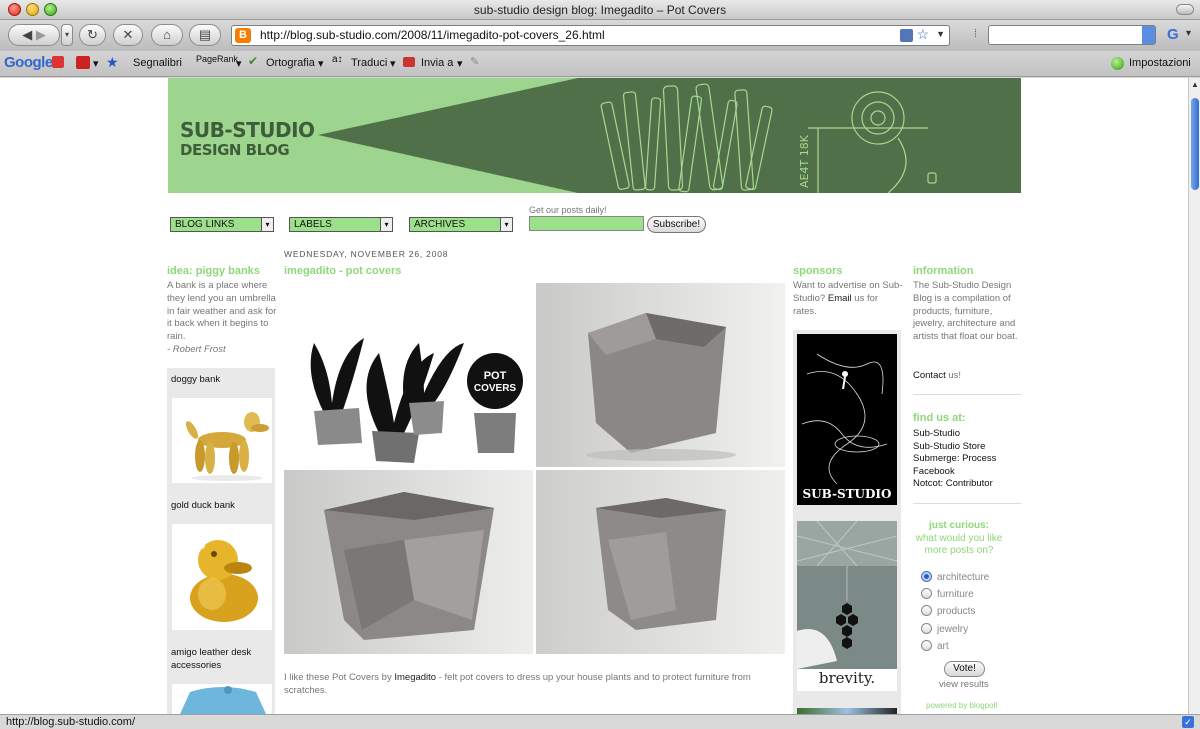 The width and height of the screenshot is (1200, 729). Describe the element at coordinates (954, 484) in the screenshot. I see `find-link-notcot: Notcot: Contributor` at that location.